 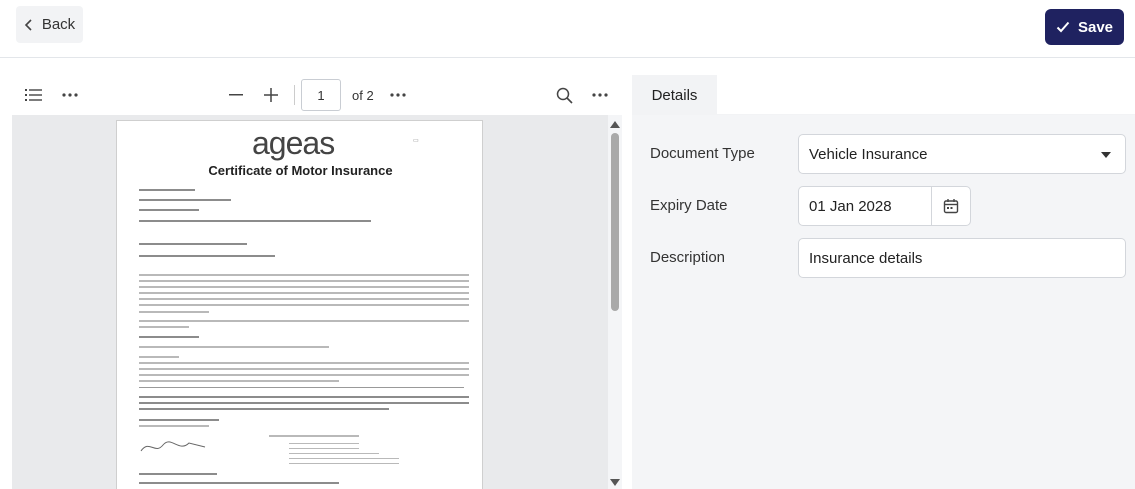 I want to click on caret-down-icon, so click(x=1106, y=155).